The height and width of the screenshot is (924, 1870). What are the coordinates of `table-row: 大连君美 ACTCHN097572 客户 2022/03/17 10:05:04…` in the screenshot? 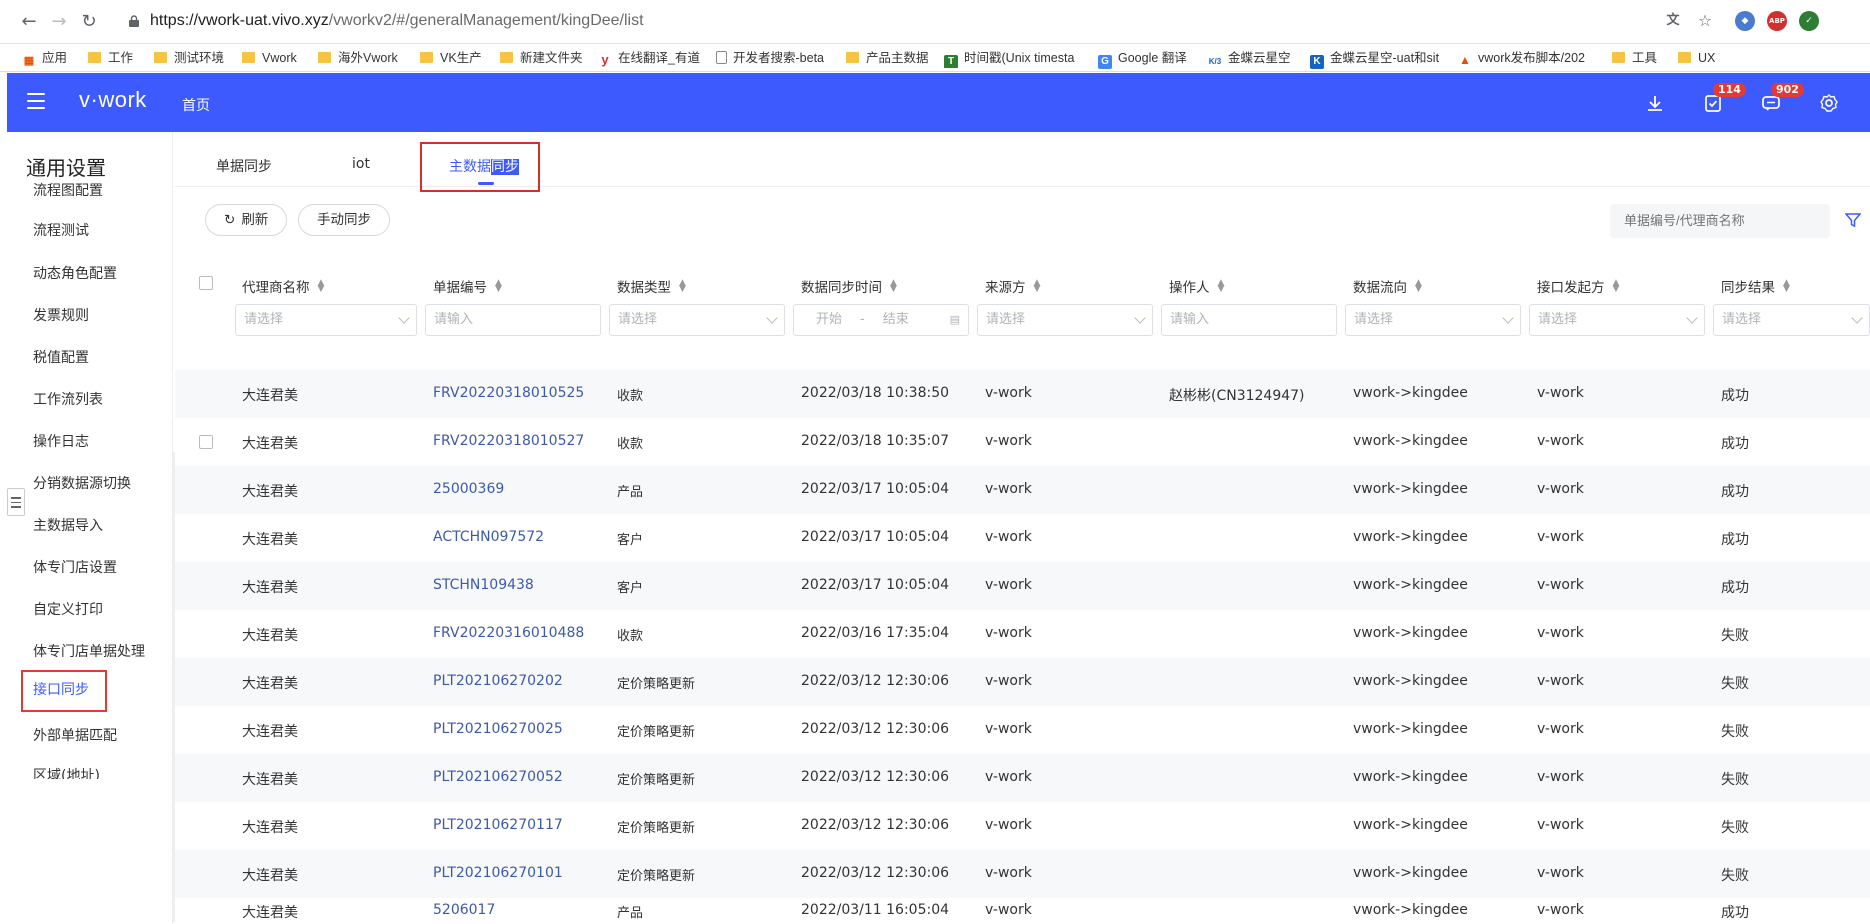 It's located at (1022, 538).